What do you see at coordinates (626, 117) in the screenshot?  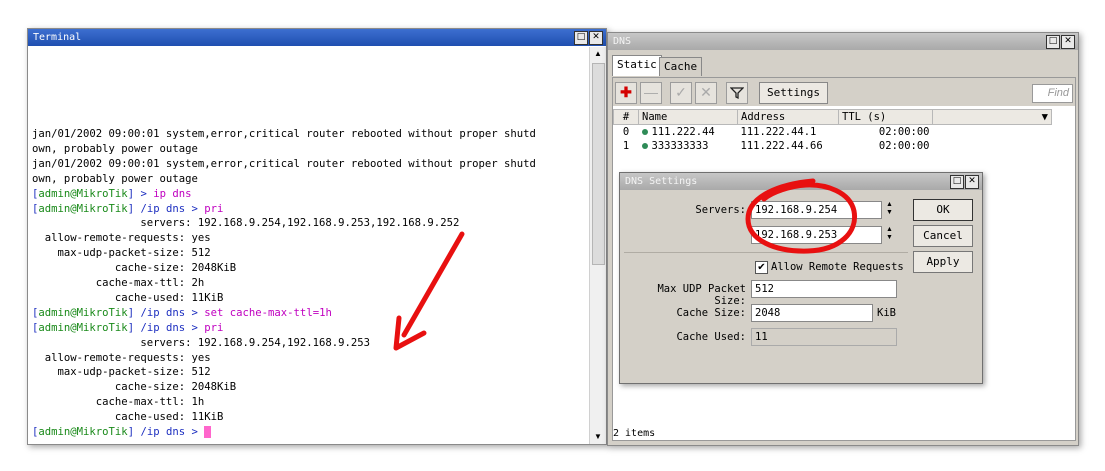 I see `col-num: #` at bounding box center [626, 117].